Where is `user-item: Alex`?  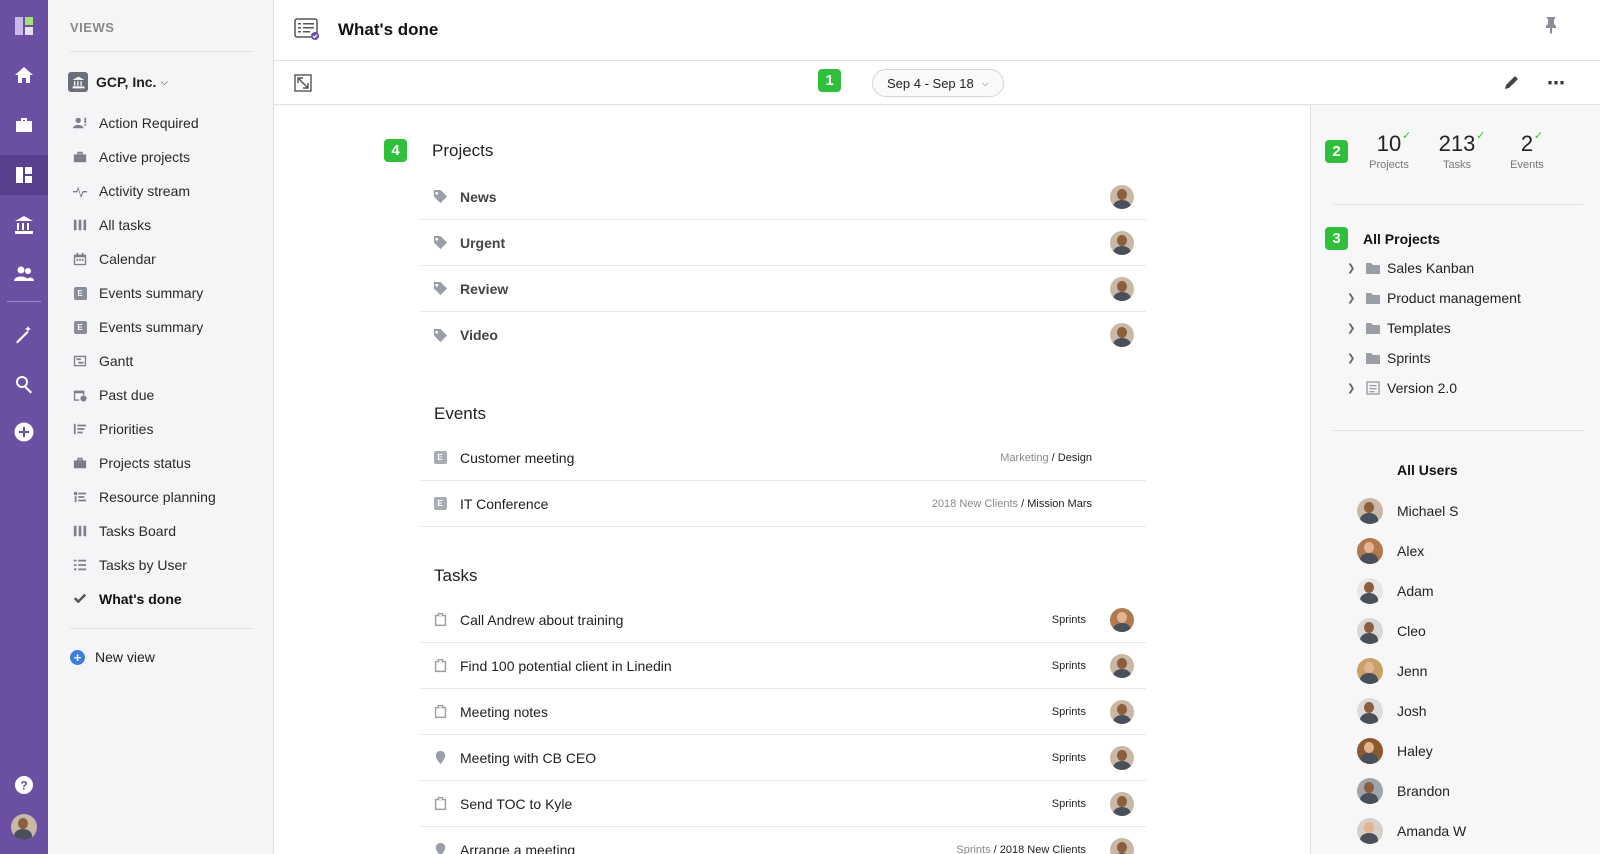
user-item: Alex is located at coordinates (1390, 551).